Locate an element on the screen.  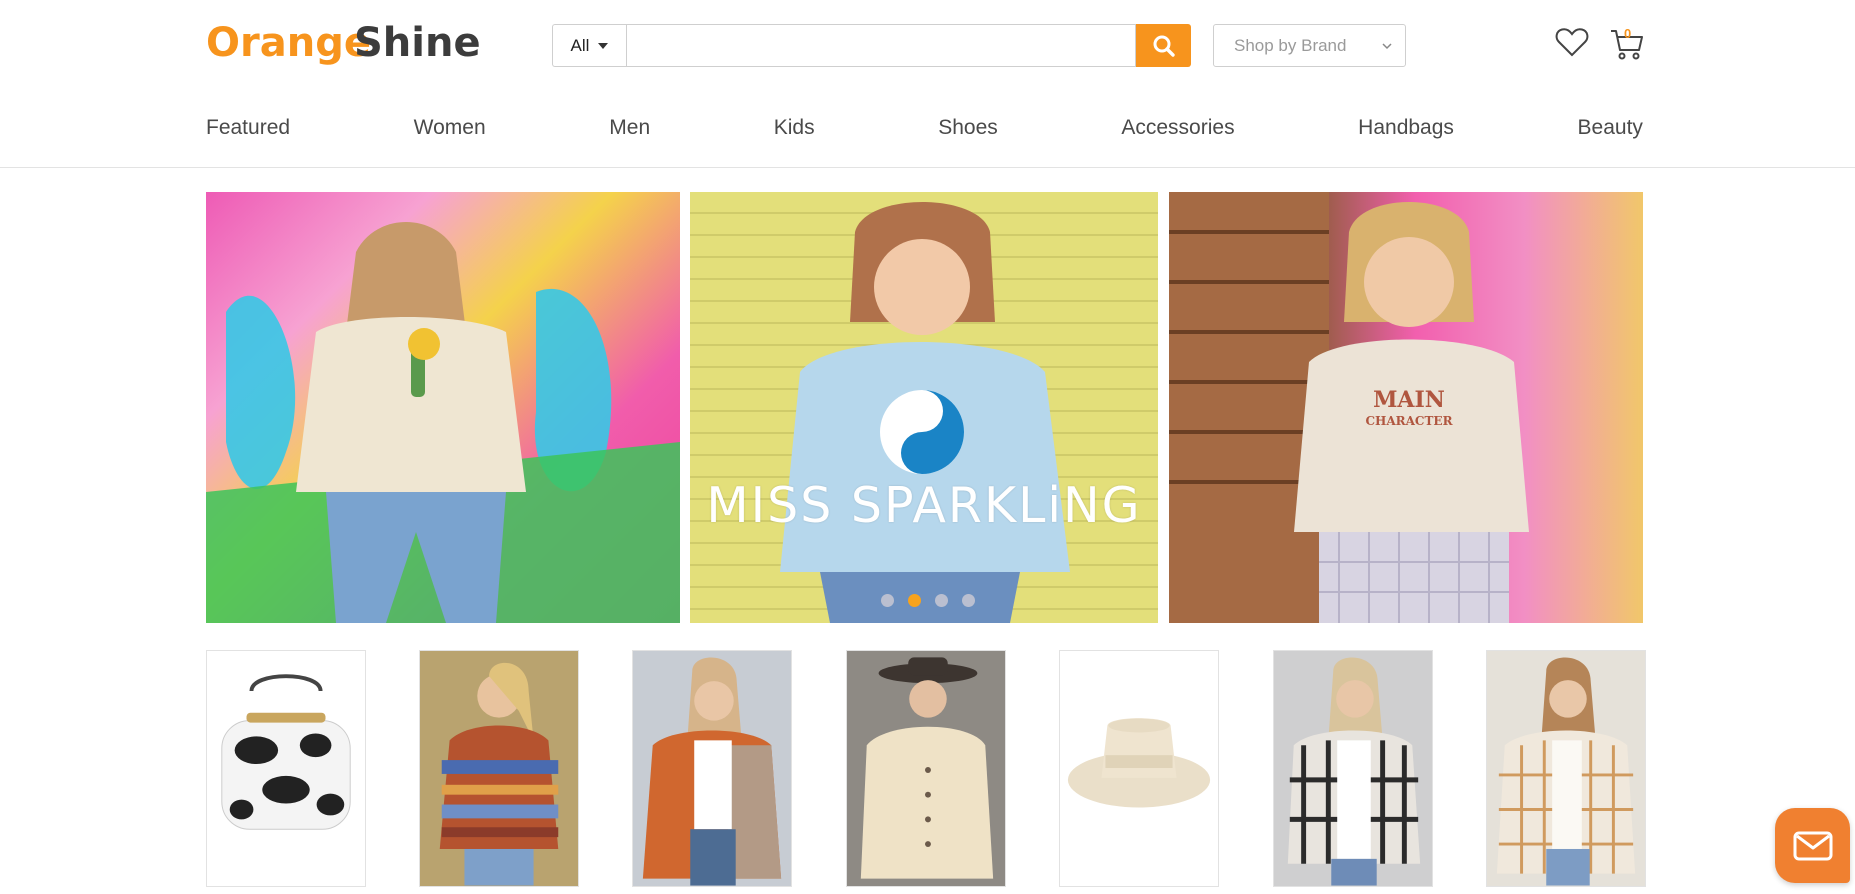
search-bar: All is located at coordinates (871, 45).